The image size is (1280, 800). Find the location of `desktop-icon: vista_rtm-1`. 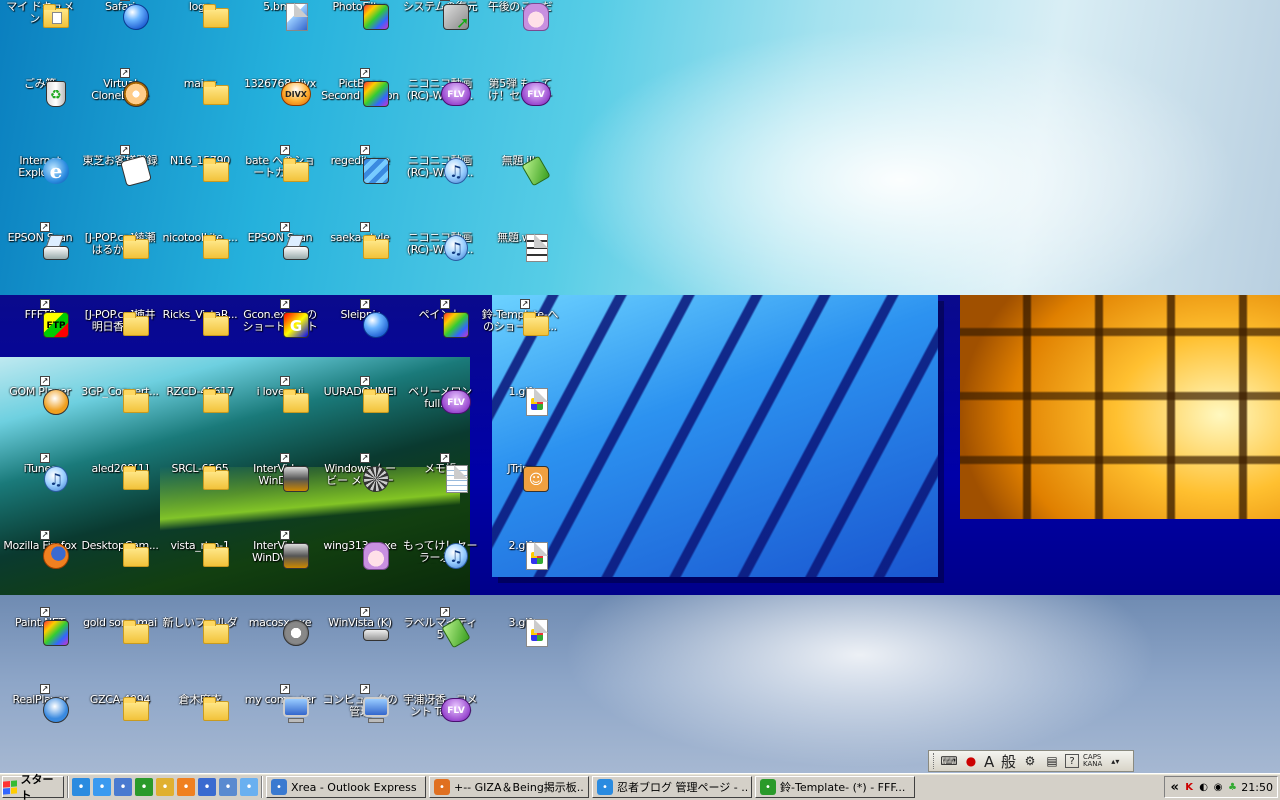

desktop-icon: vista_rtm-1 is located at coordinates (200, 578).